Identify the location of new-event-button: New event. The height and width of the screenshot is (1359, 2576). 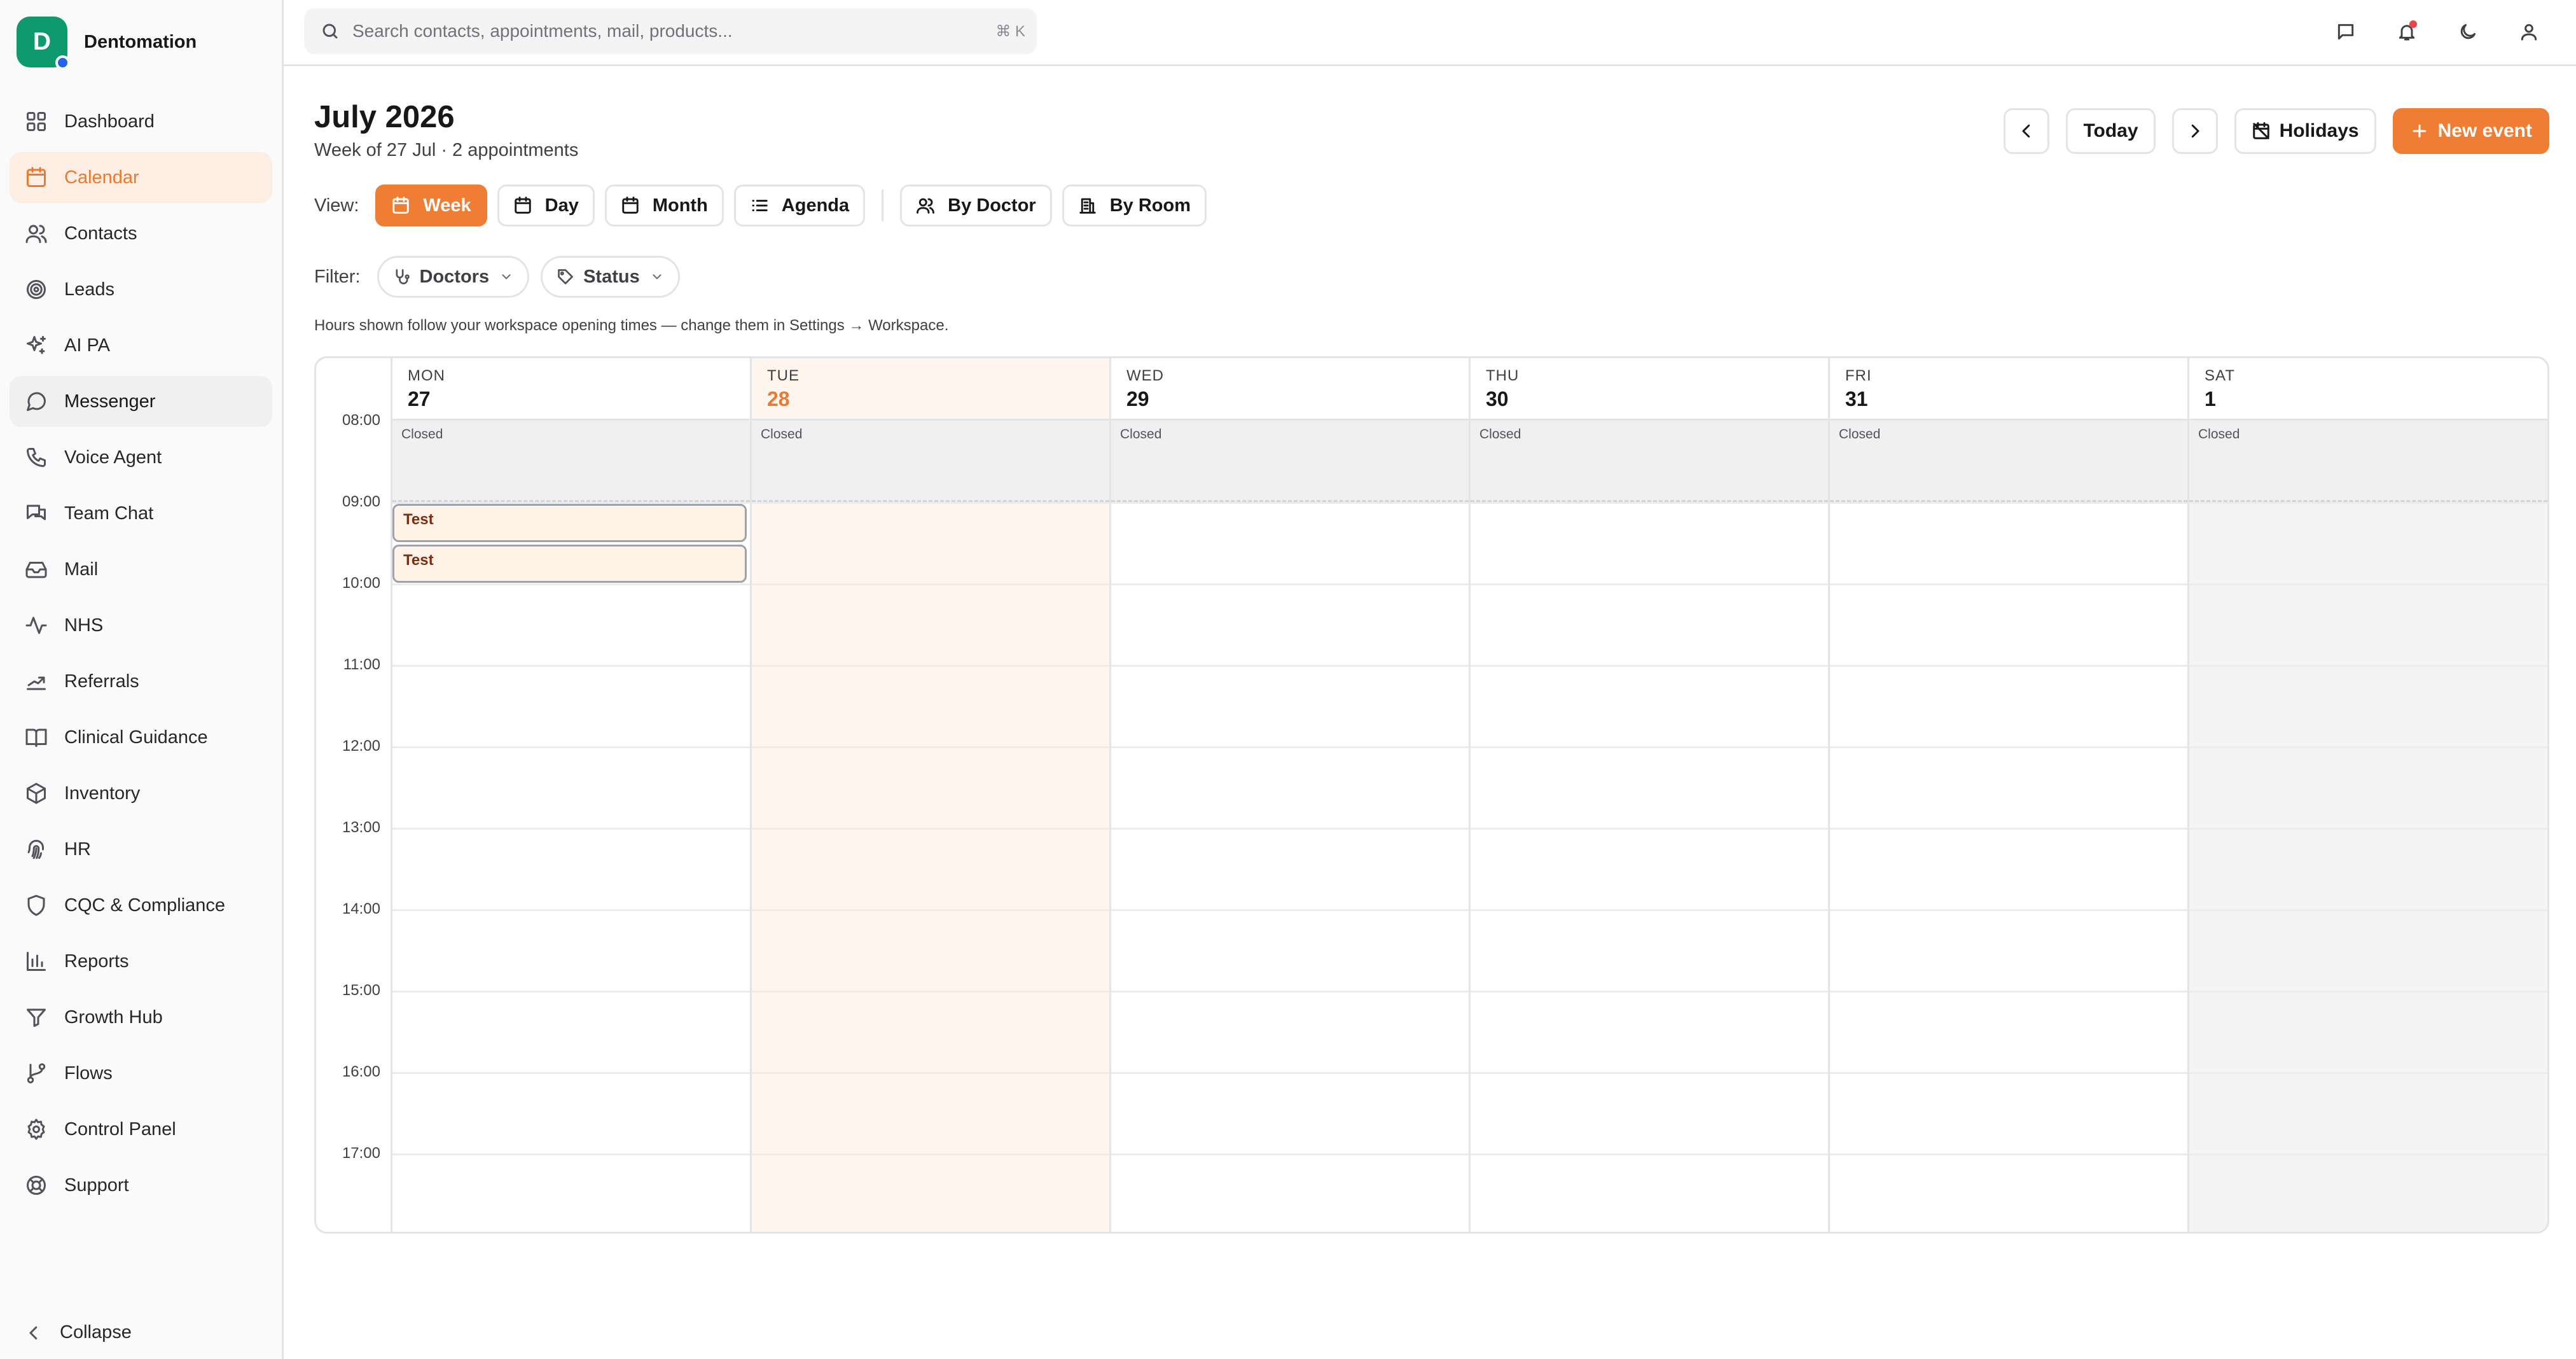
(2470, 131).